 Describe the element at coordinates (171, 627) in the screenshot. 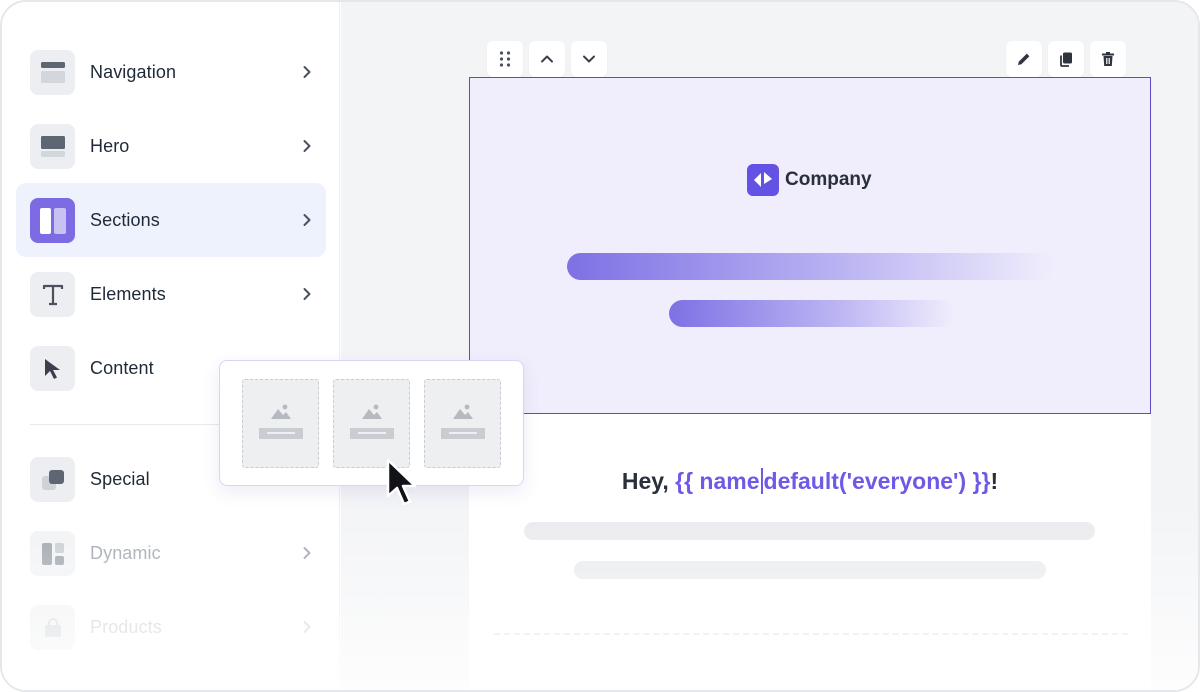

I see `sidebar-item-products: Products` at that location.